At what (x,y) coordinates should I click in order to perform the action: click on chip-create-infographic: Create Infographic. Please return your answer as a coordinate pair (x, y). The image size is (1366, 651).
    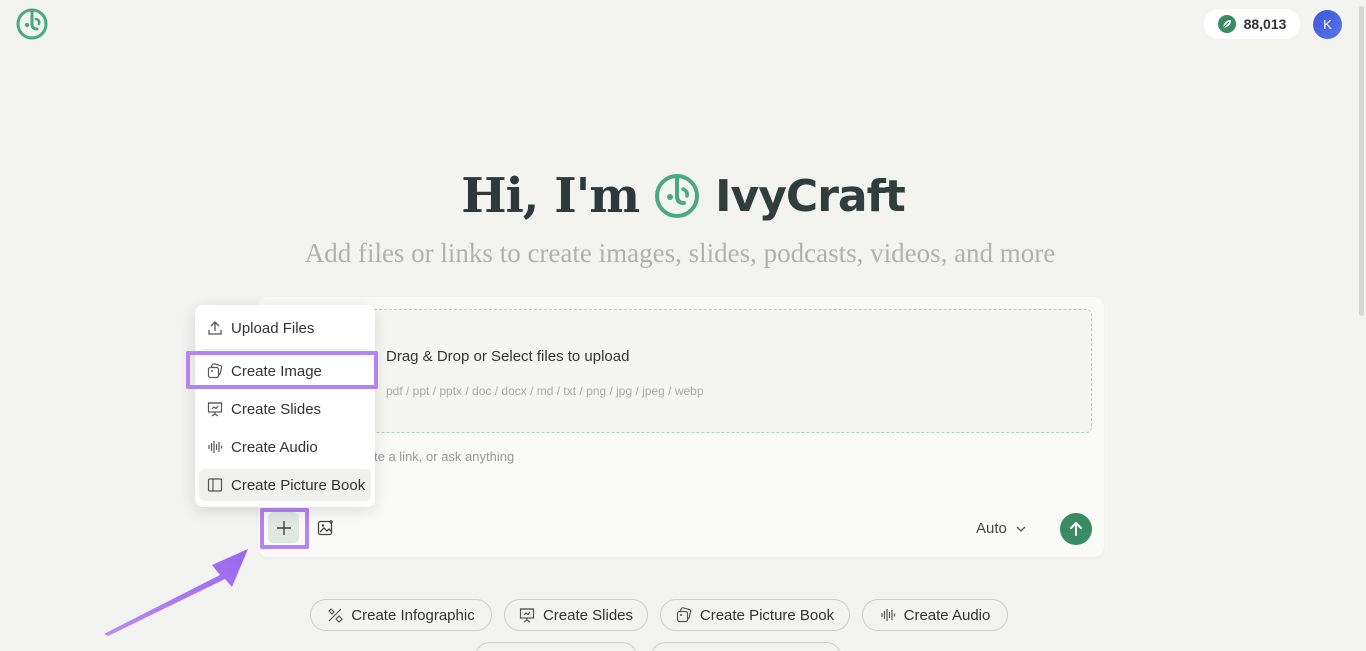
    Looking at the image, I should click on (401, 615).